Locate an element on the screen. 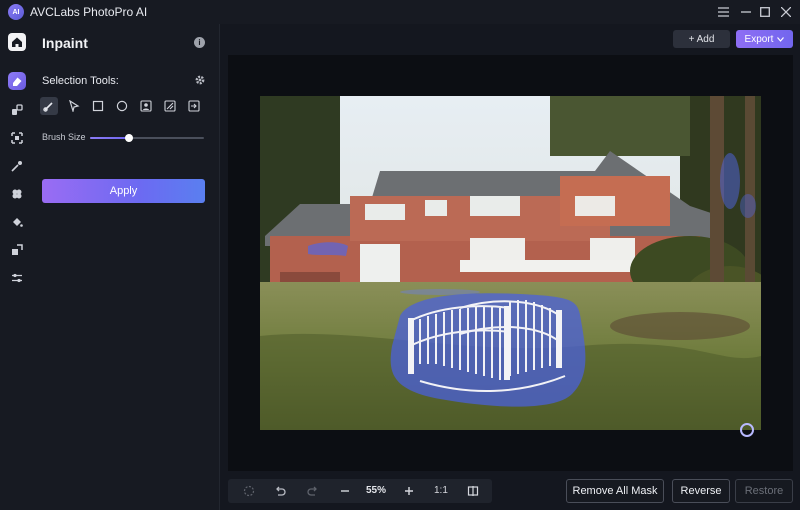 The width and height of the screenshot is (800, 510). auto-select-icon is located at coordinates (170, 106).